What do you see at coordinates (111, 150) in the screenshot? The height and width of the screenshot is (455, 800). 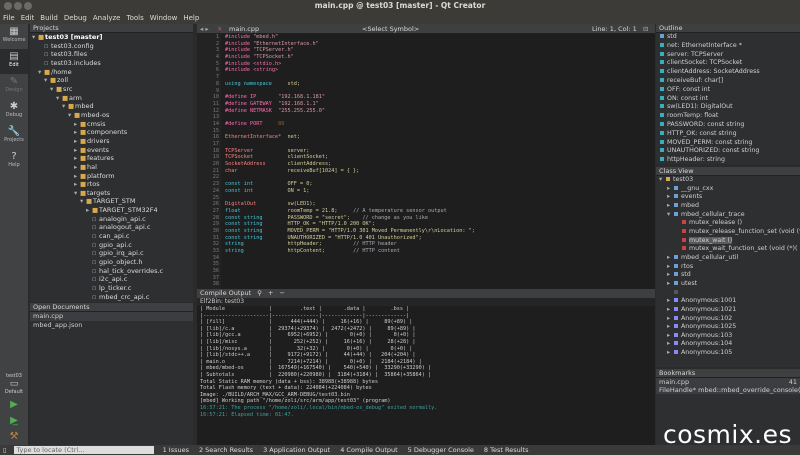 I see `tree-folder-item: ▸ ■events` at bounding box center [111, 150].